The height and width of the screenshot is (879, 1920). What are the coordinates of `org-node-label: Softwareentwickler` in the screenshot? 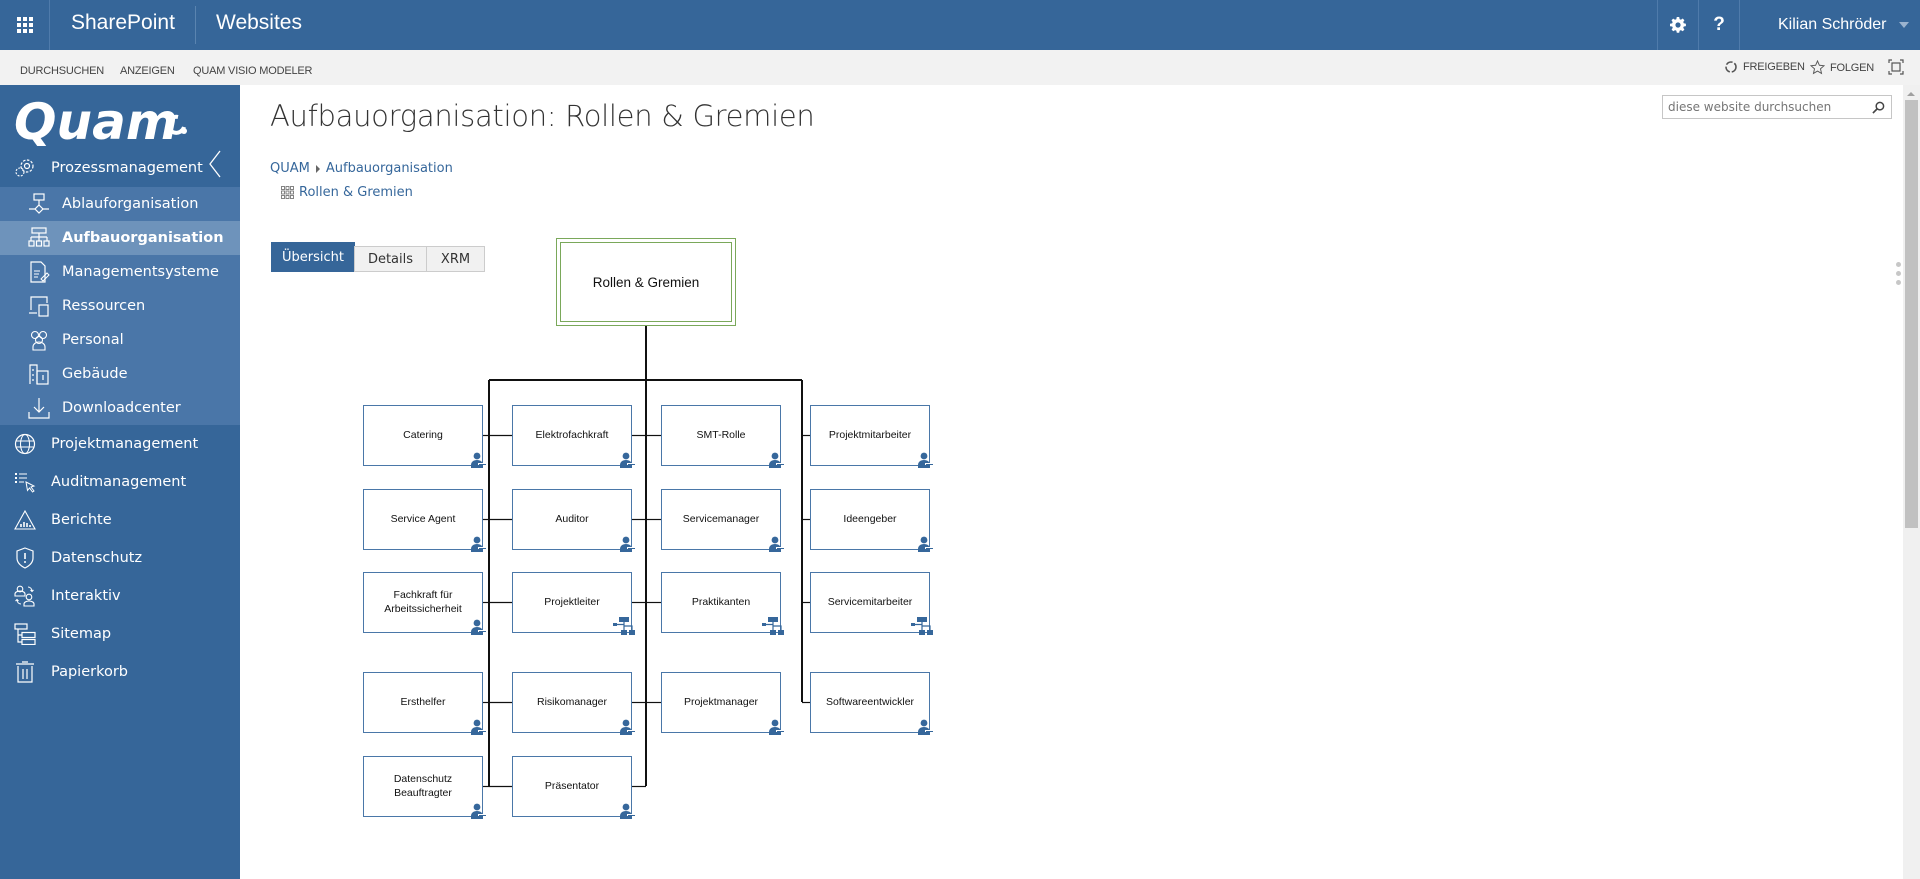 It's located at (870, 701).